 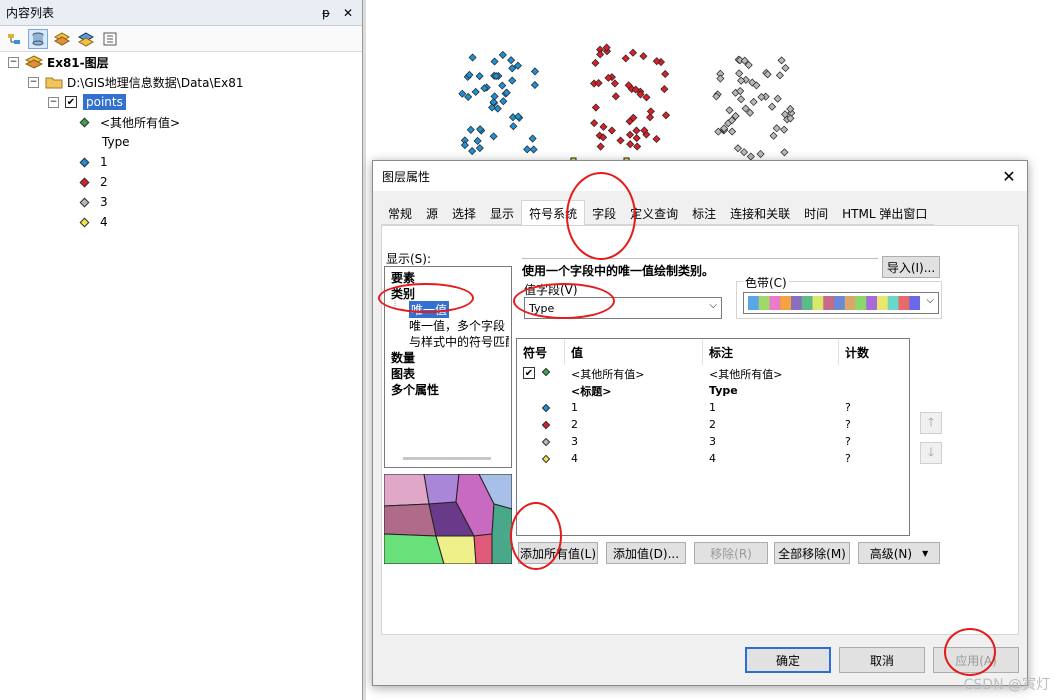 I want to click on row-label: Type, so click(x=723, y=390).